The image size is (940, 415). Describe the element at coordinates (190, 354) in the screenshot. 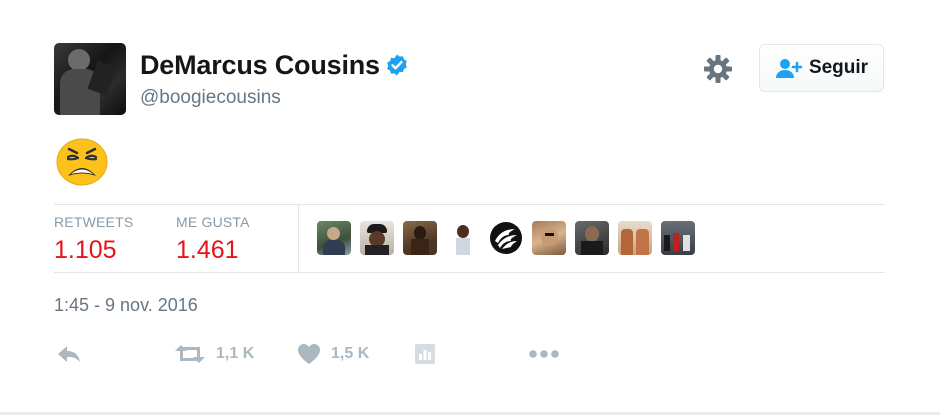

I see `retweet-icon` at that location.